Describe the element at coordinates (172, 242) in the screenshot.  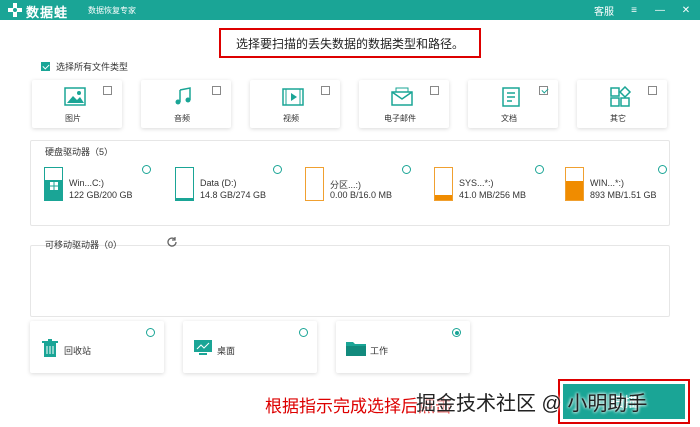
I see `refresh-icon` at that location.